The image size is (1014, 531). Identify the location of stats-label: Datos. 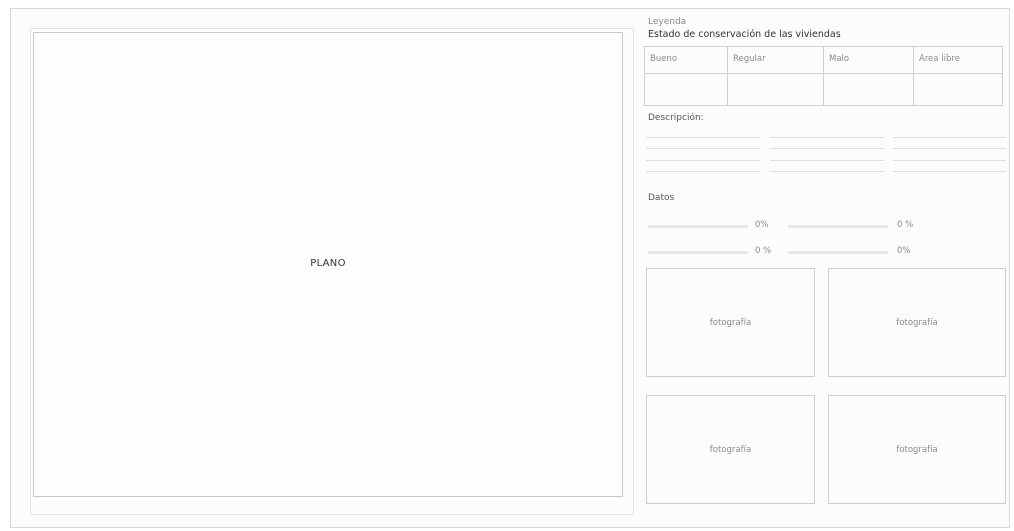
(661, 198).